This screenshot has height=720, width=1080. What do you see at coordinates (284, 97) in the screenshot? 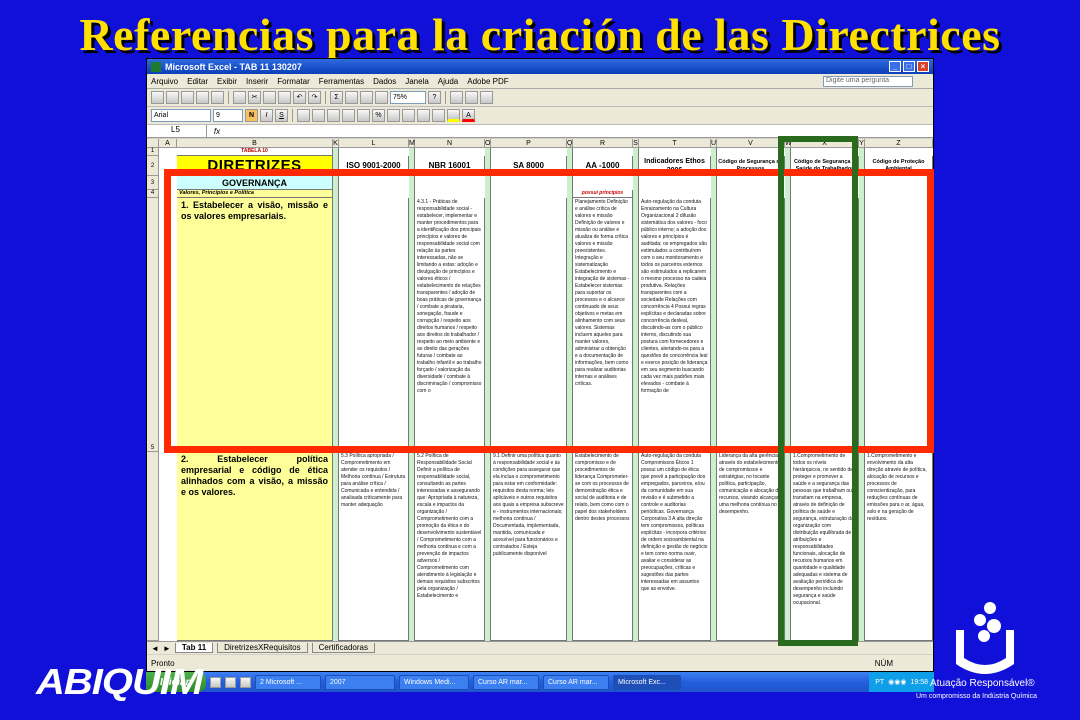
I see `paste-icon` at bounding box center [284, 97].